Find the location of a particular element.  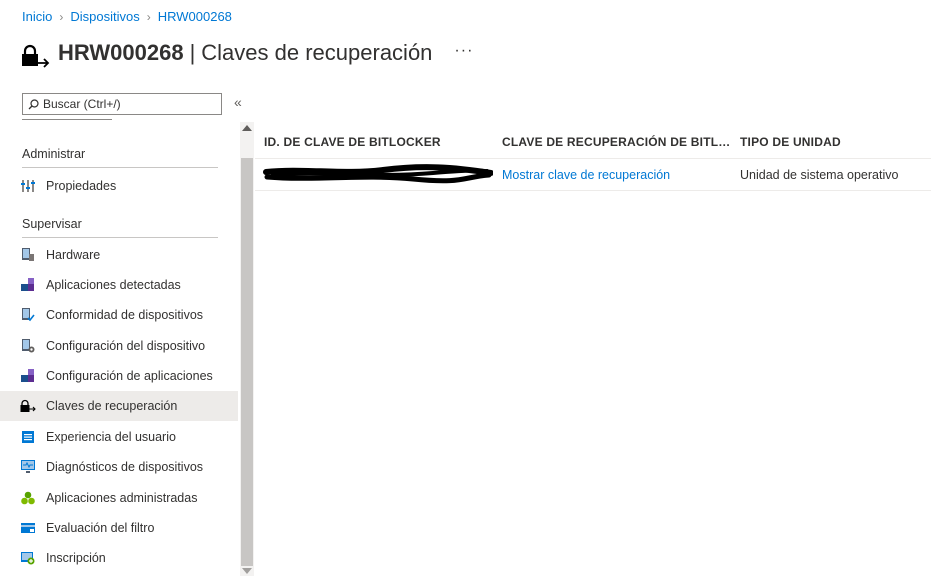

sidebar-scrolled-item is located at coordinates (72, 120).